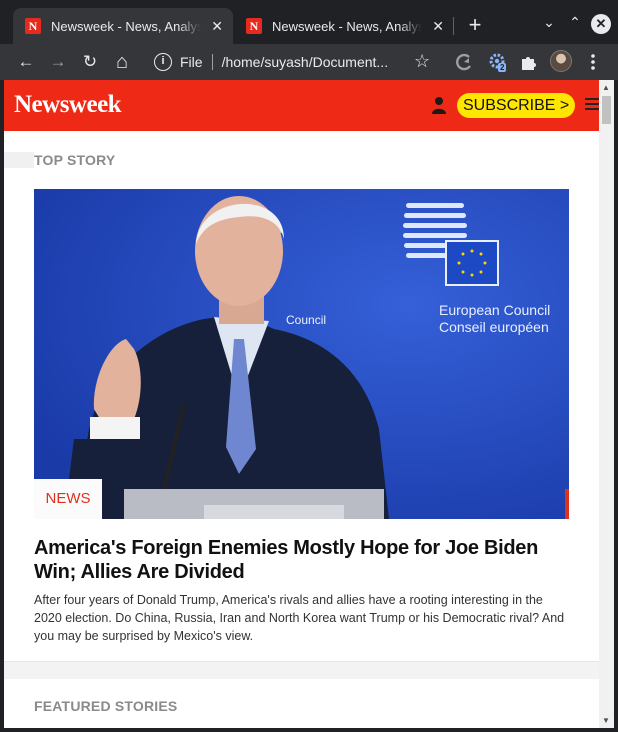 This screenshot has width=618, height=732. I want to click on newsweek-logo: Newsweek, so click(68, 105).